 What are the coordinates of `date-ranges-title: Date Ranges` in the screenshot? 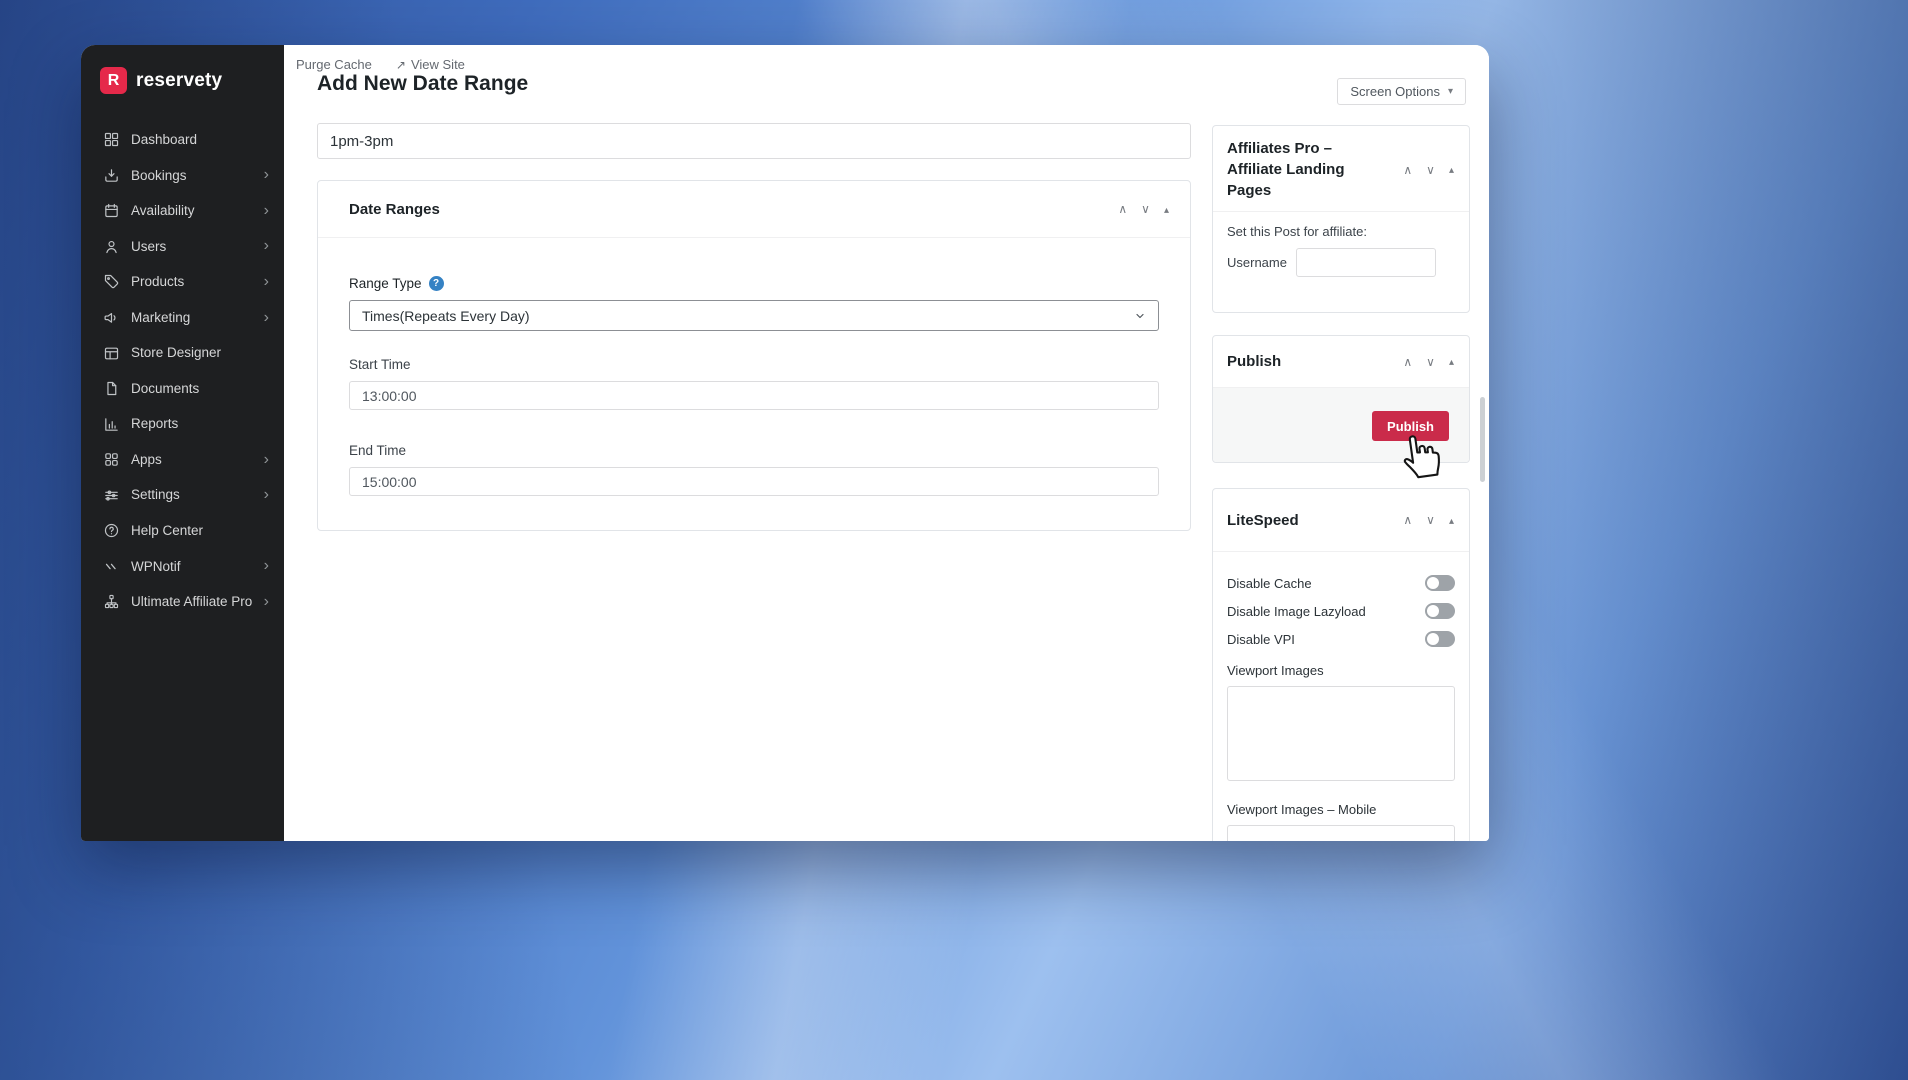 It's located at (394, 209).